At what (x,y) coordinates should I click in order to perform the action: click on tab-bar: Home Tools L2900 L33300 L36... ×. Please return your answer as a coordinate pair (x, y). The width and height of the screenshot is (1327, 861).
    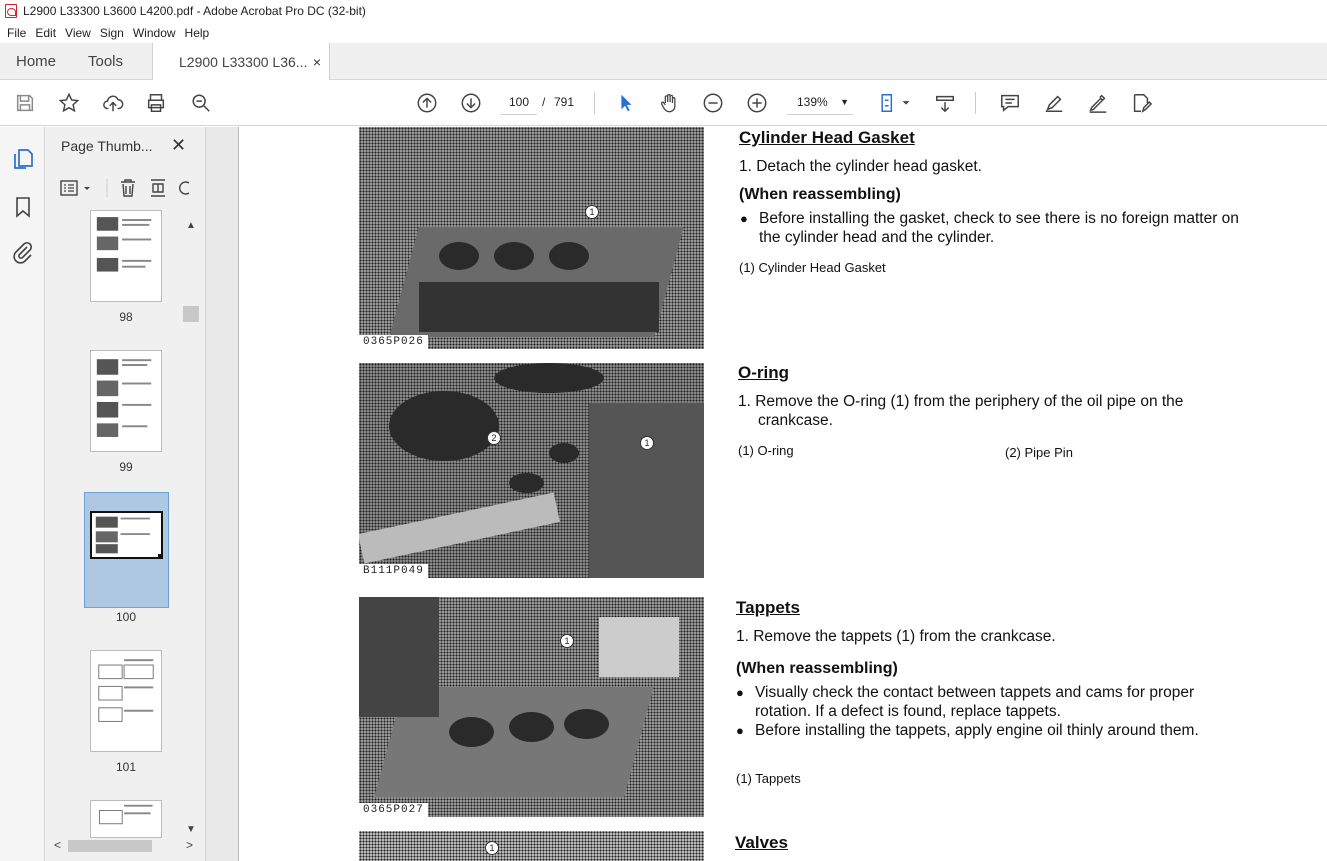
    Looking at the image, I should click on (663, 62).